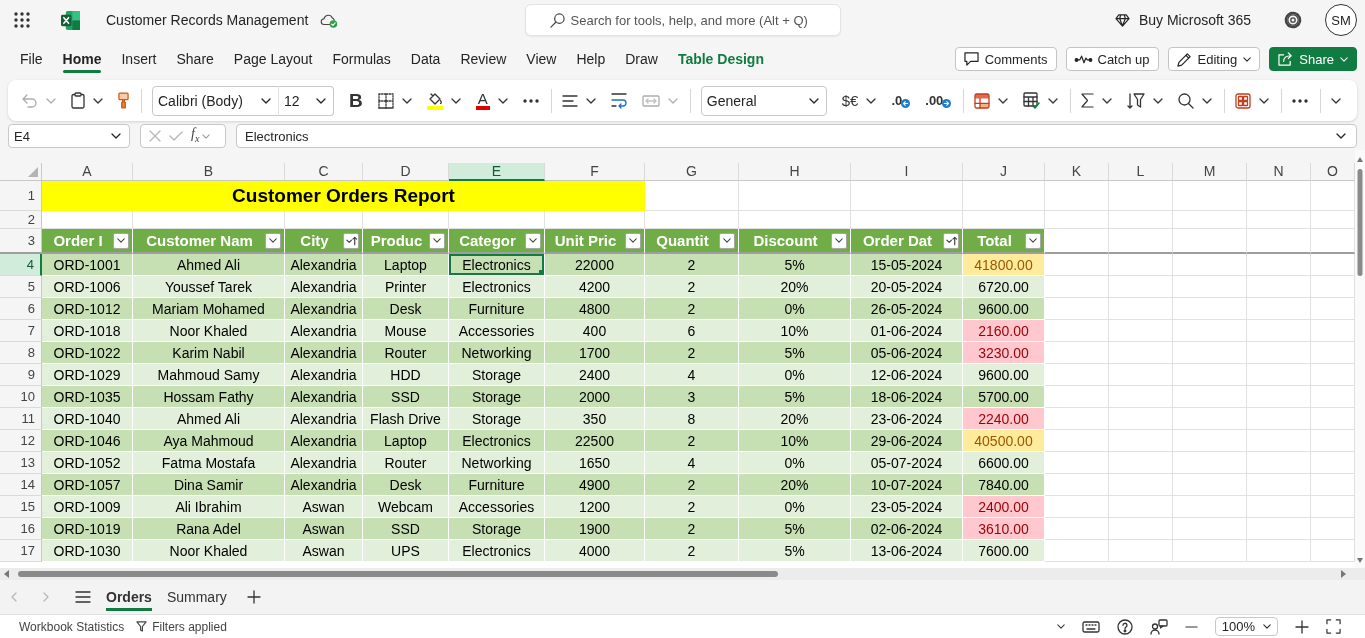  Describe the element at coordinates (1005, 59) in the screenshot. I see `comments-button: Comments` at that location.